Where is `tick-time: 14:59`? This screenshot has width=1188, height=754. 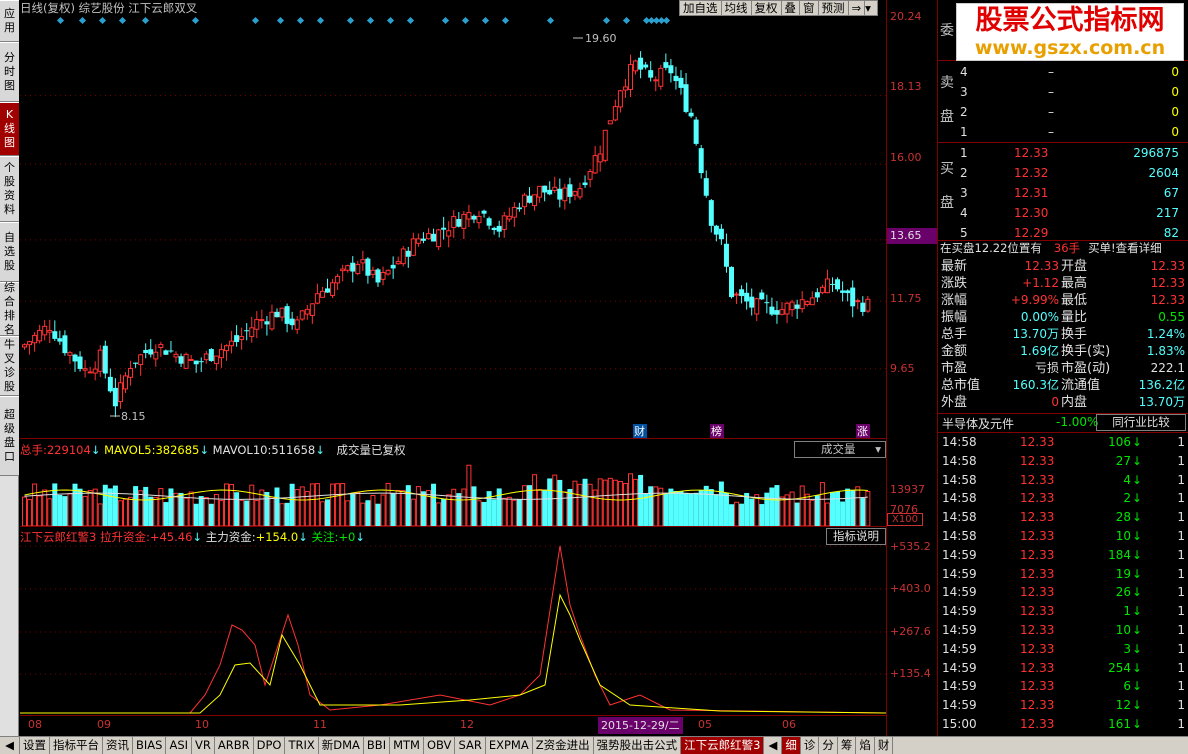 tick-time: 14:59 is located at coordinates (959, 705).